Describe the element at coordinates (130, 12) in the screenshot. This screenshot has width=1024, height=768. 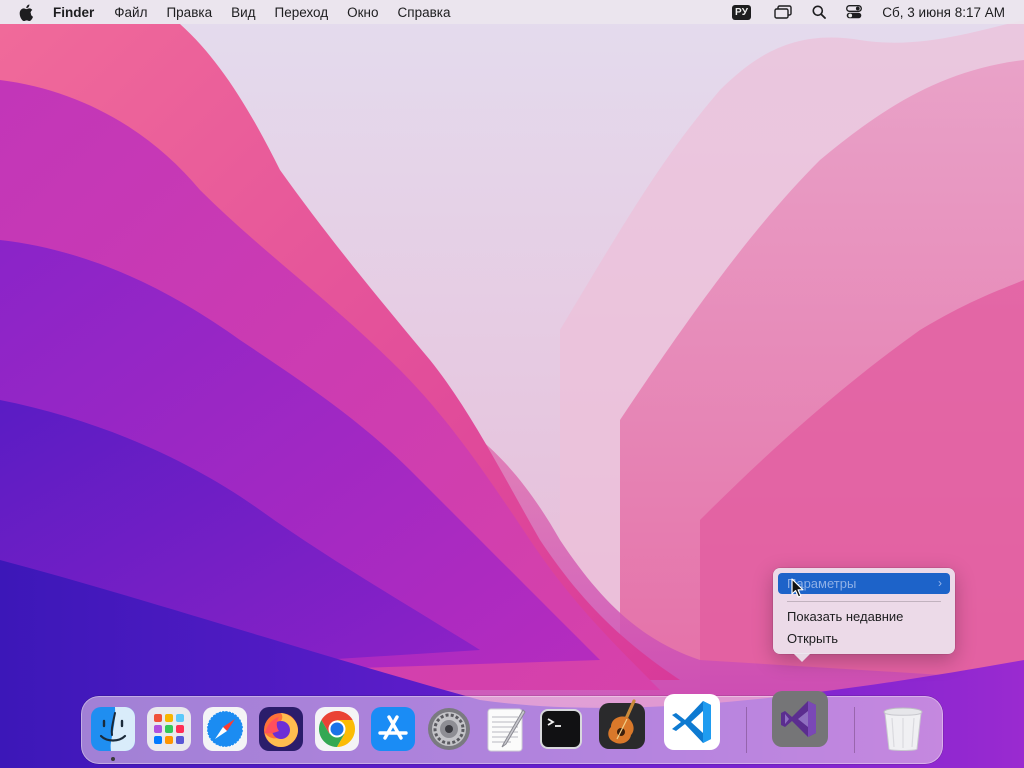
I see `menu-file: Файл` at that location.